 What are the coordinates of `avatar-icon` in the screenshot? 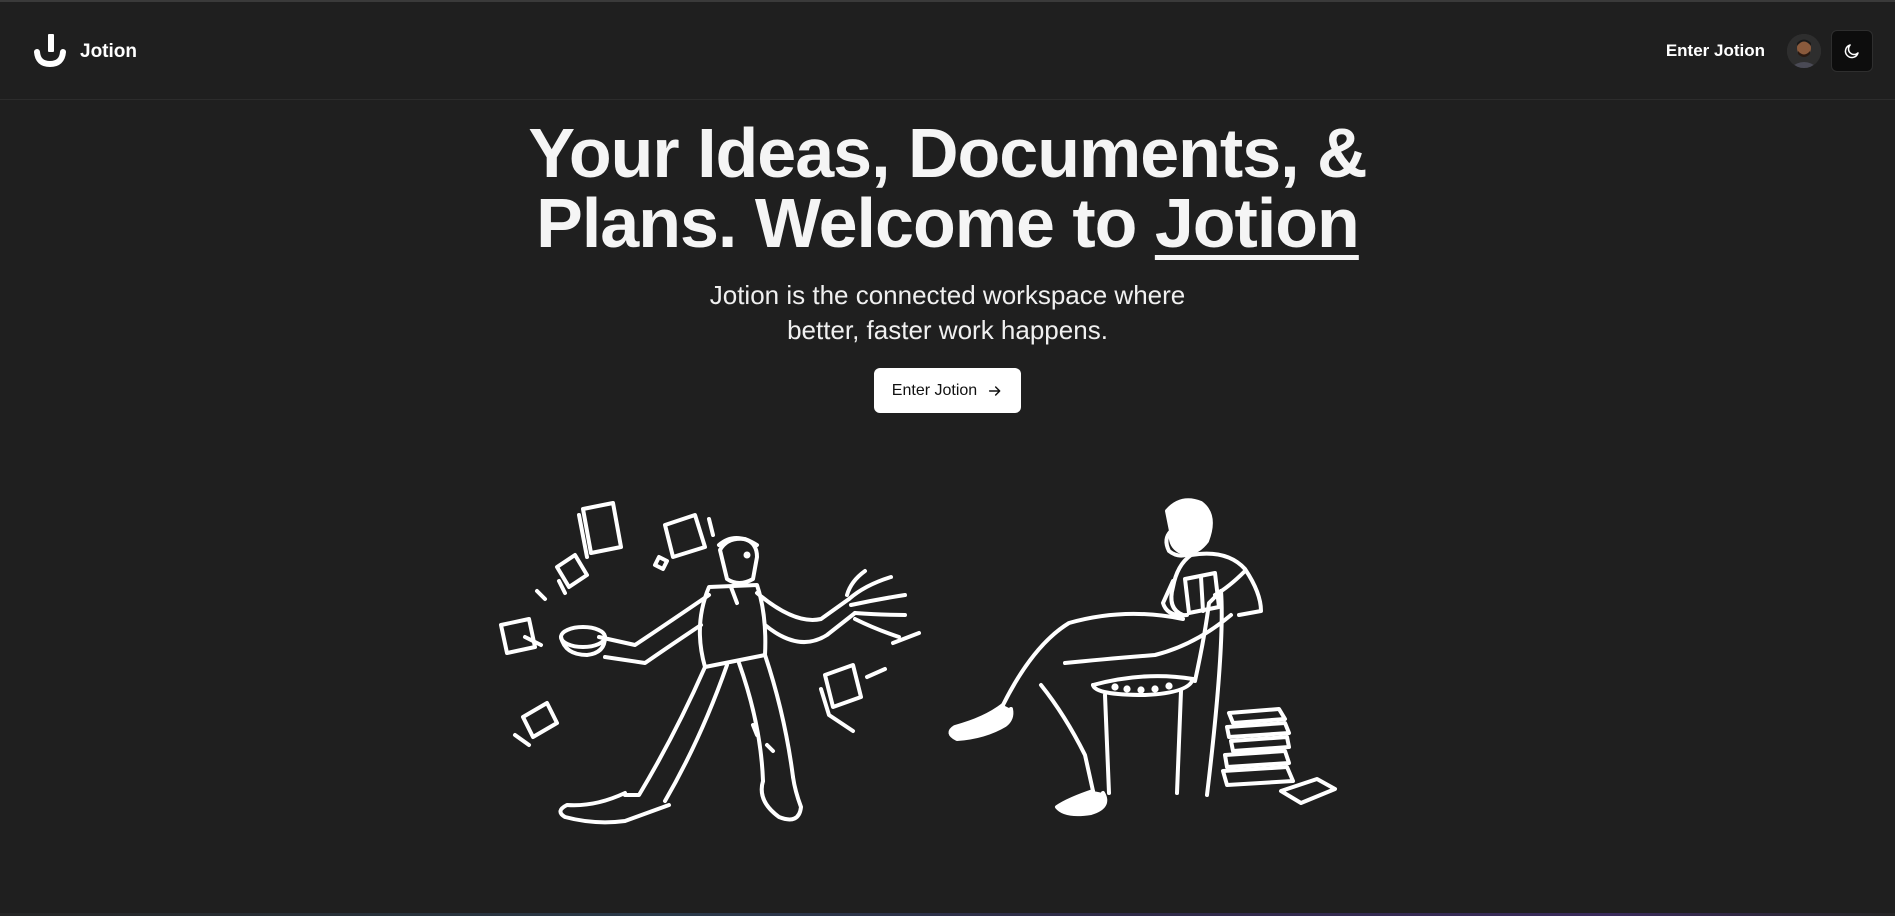 It's located at (1804, 51).